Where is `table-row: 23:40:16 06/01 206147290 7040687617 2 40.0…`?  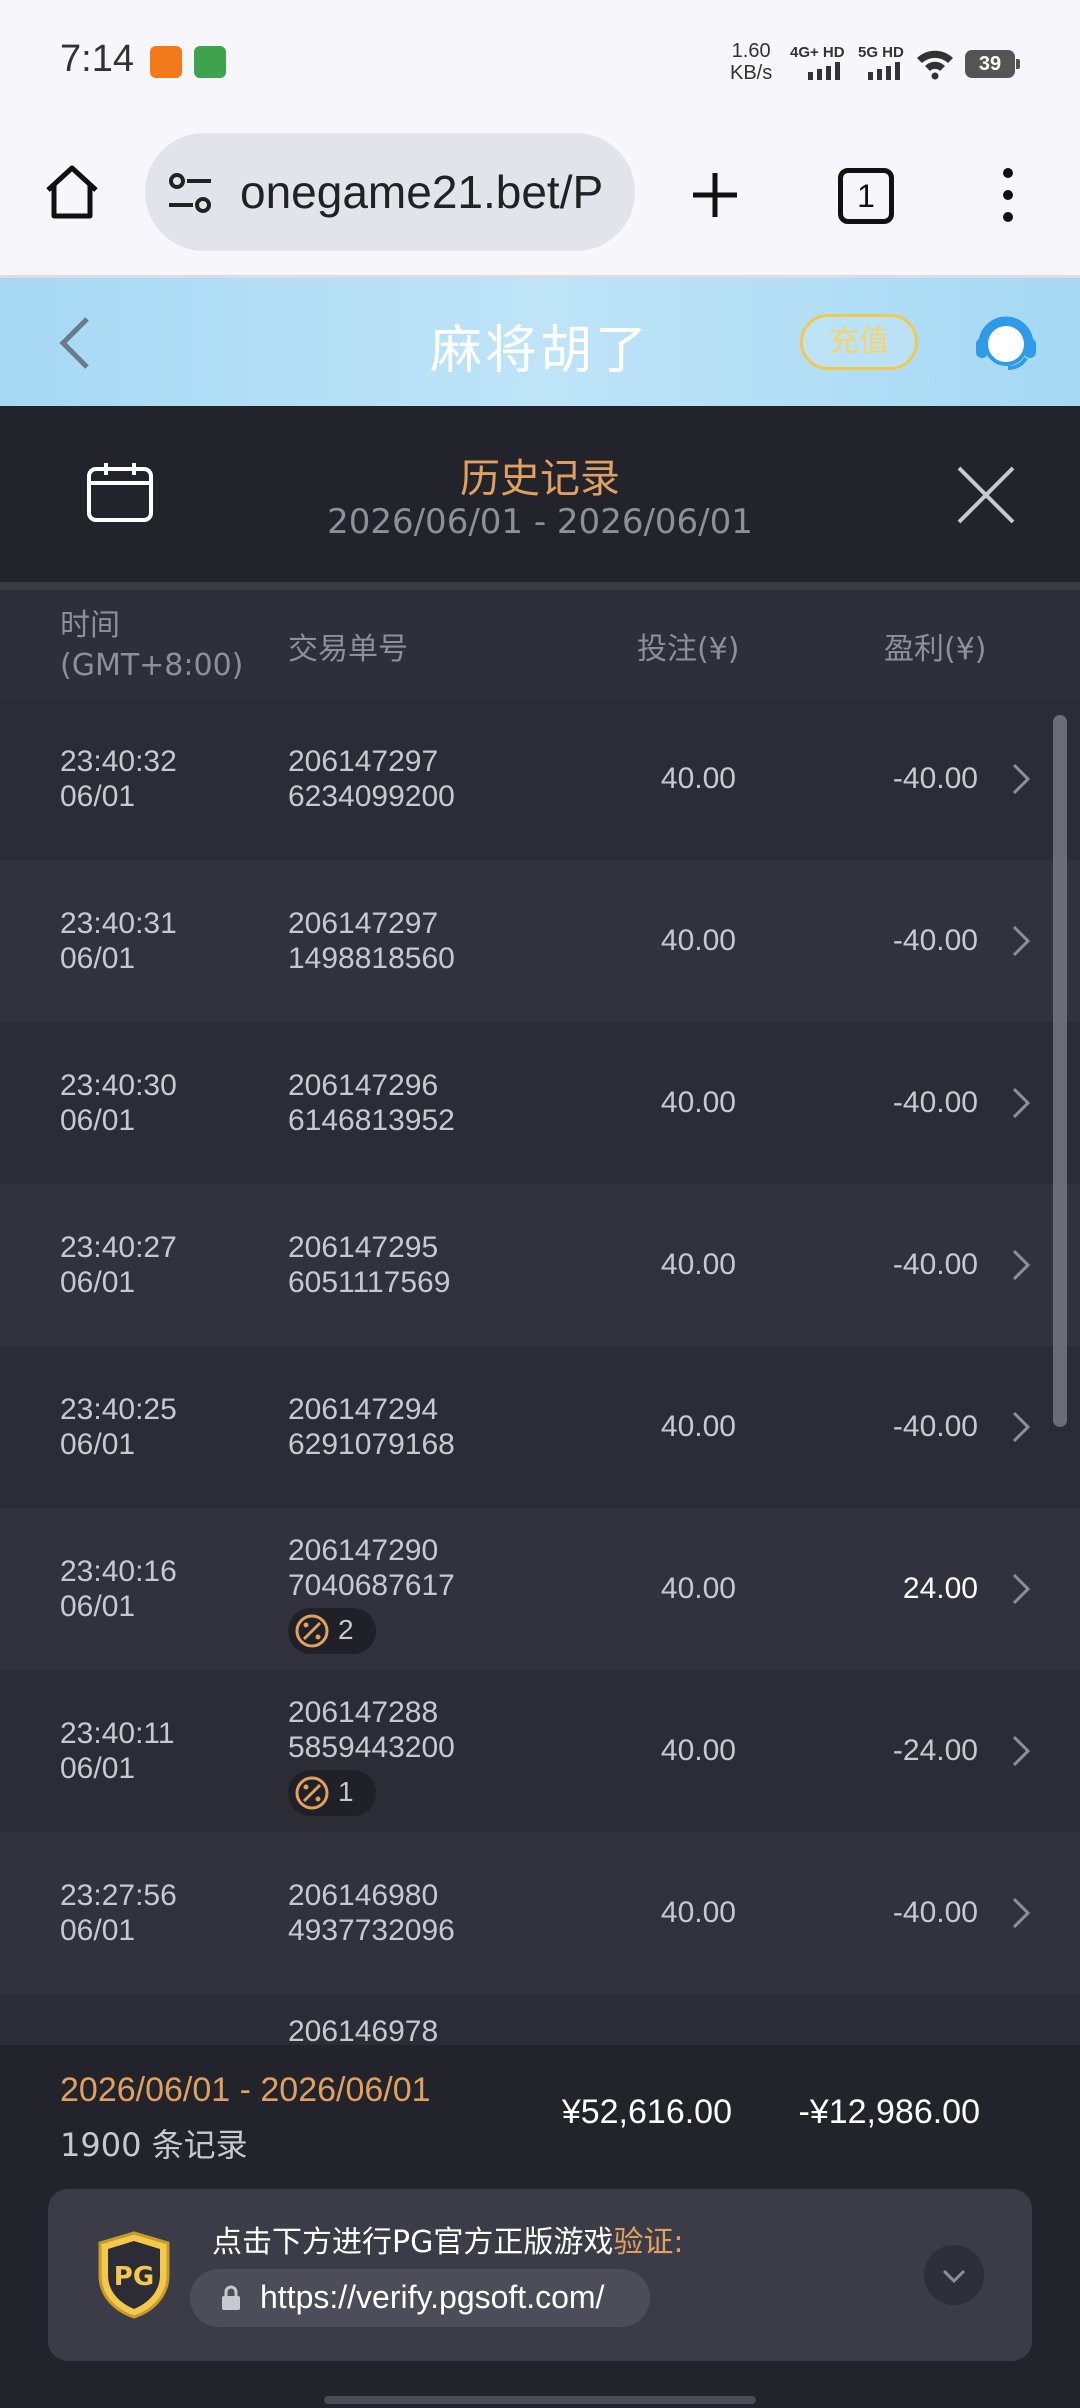
table-row: 23:40:16 06/01 206147290 7040687617 2 40.0… is located at coordinates (540, 1589).